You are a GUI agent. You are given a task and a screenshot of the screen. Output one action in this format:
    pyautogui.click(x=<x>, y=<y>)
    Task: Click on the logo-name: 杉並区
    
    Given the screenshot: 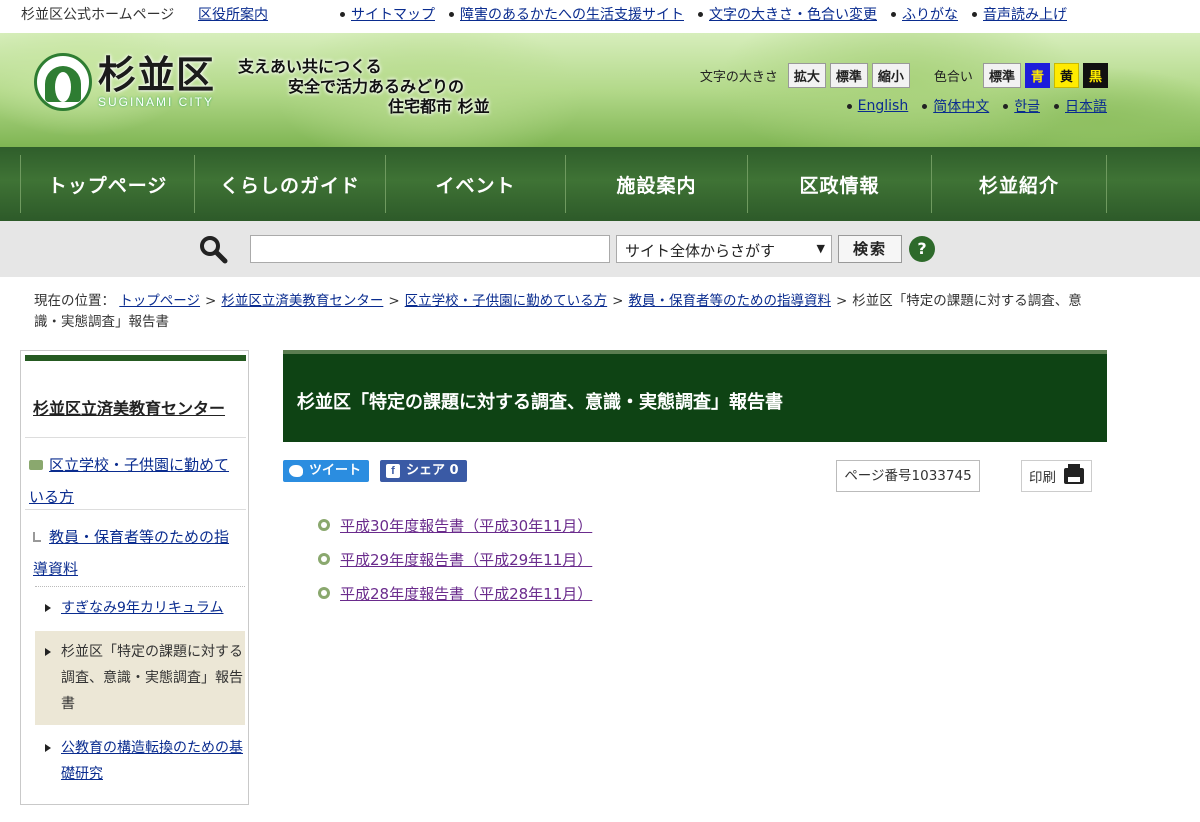 What is the action you would take?
    pyautogui.click(x=157, y=75)
    